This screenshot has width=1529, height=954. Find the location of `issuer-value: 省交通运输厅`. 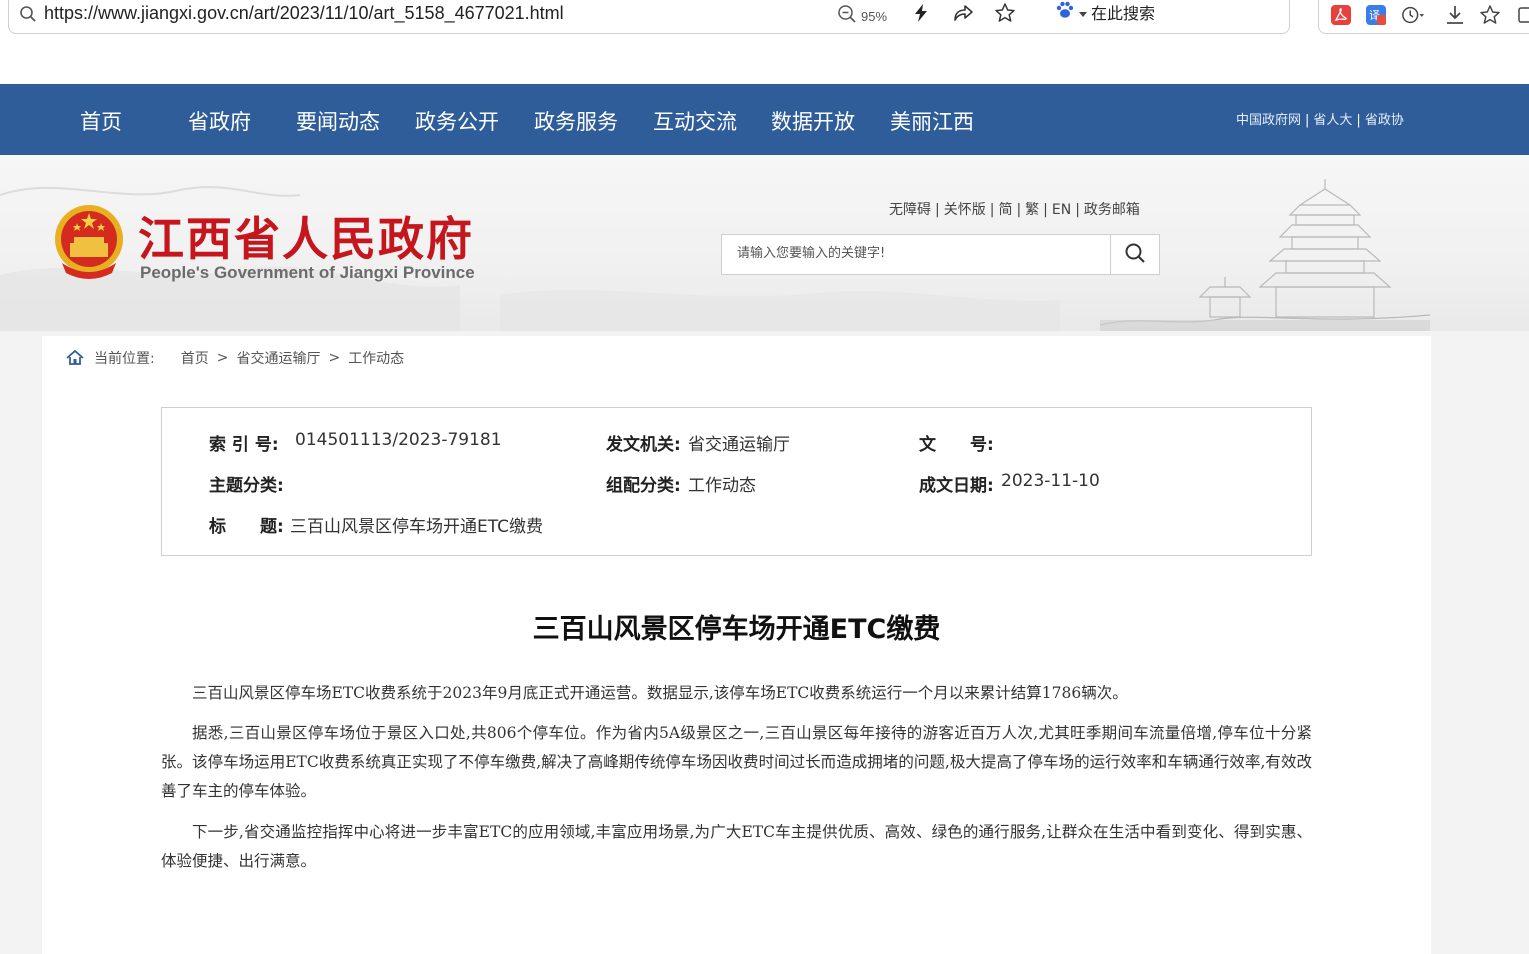

issuer-value: 省交通运输厅 is located at coordinates (739, 445).